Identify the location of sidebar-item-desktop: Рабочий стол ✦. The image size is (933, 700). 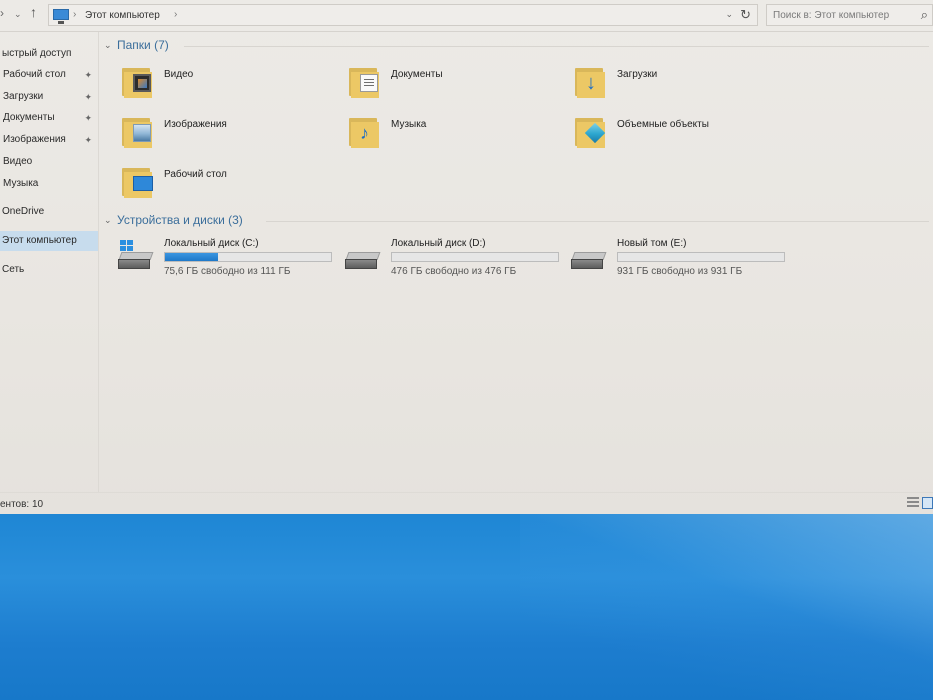
(49, 75).